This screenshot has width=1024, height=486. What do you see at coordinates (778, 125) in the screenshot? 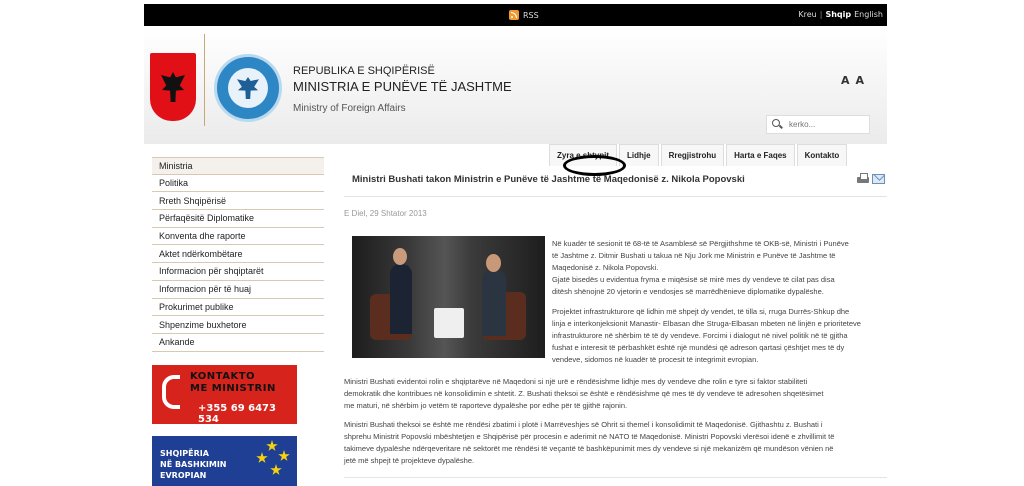
I see `search-icon` at bounding box center [778, 125].